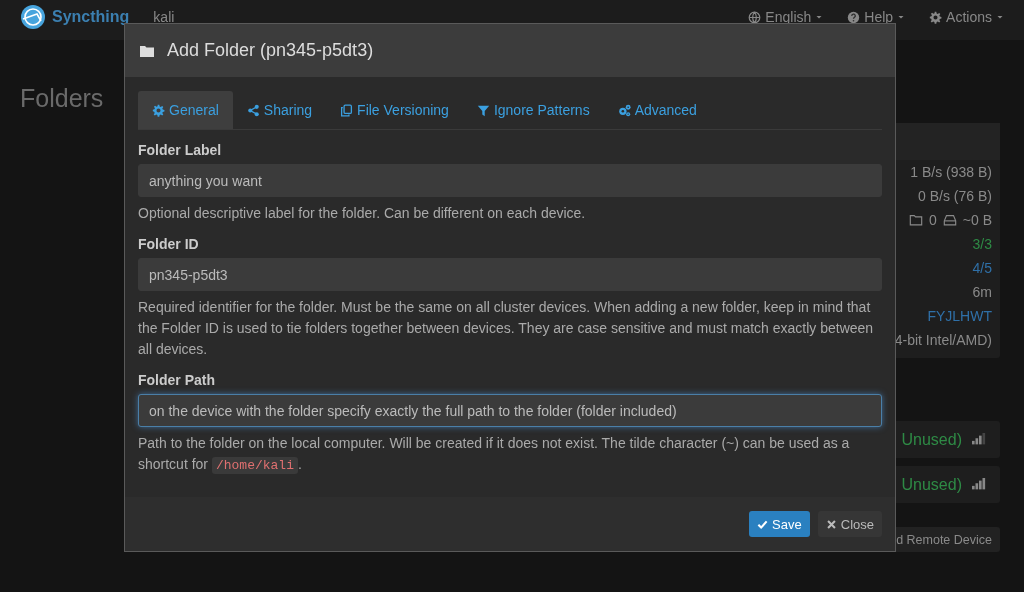  Describe the element at coordinates (185, 110) in the screenshot. I see `tab: General` at that location.